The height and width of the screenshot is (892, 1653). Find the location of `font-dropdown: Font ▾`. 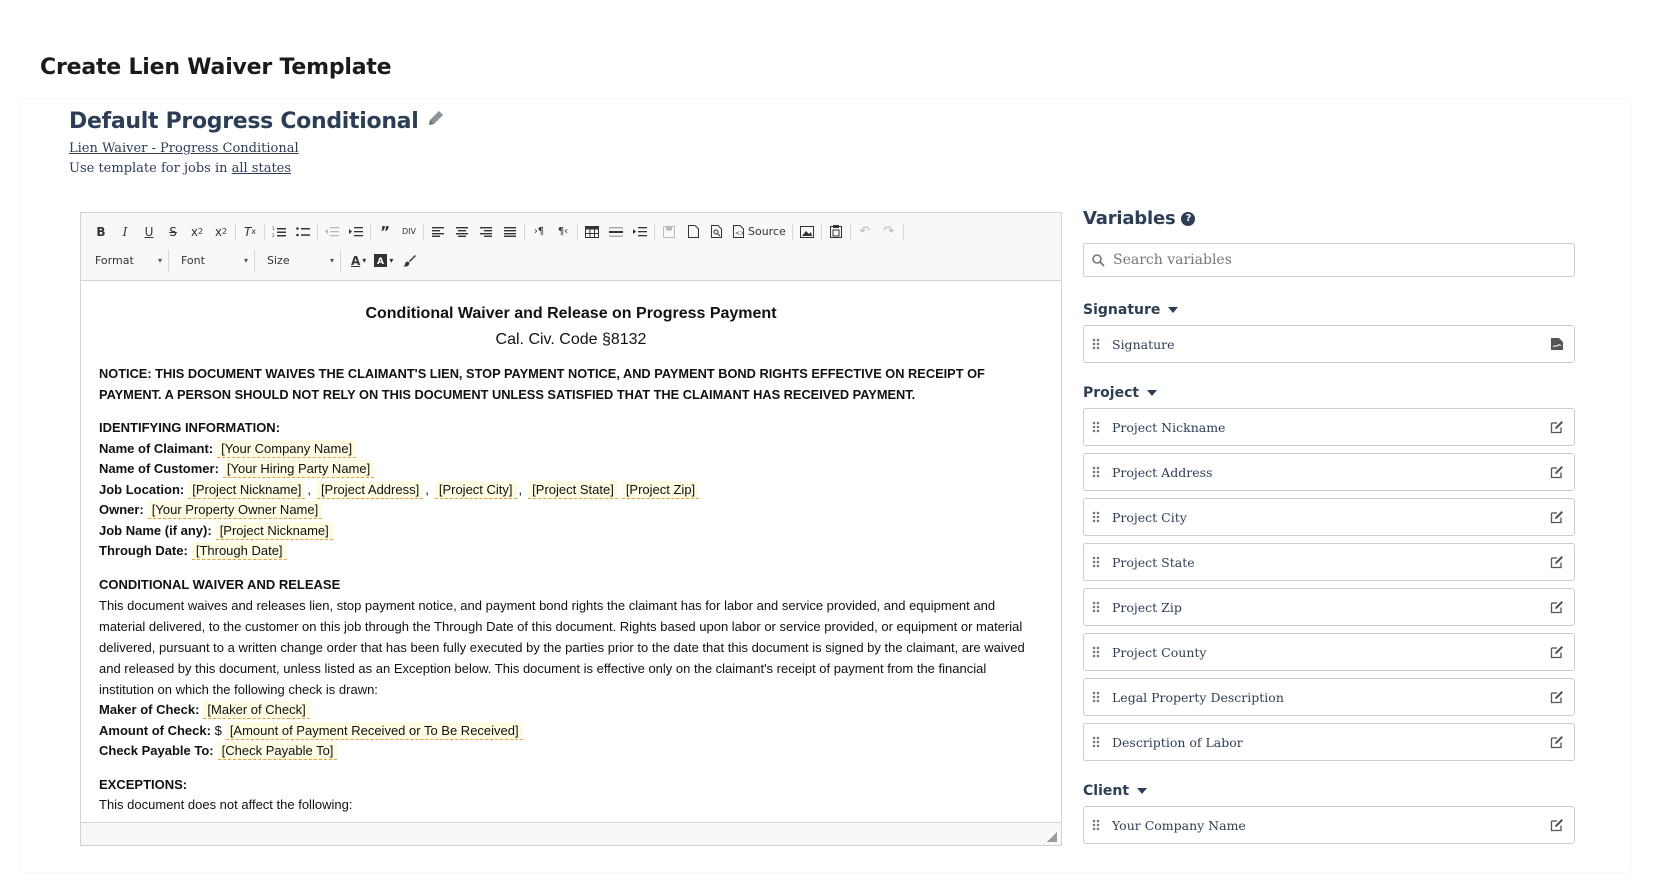

font-dropdown: Font ▾ is located at coordinates (215, 260).